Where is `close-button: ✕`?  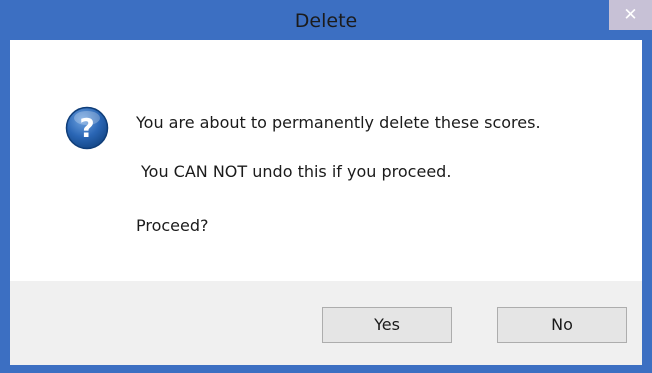
close-button: ✕ is located at coordinates (630, 15).